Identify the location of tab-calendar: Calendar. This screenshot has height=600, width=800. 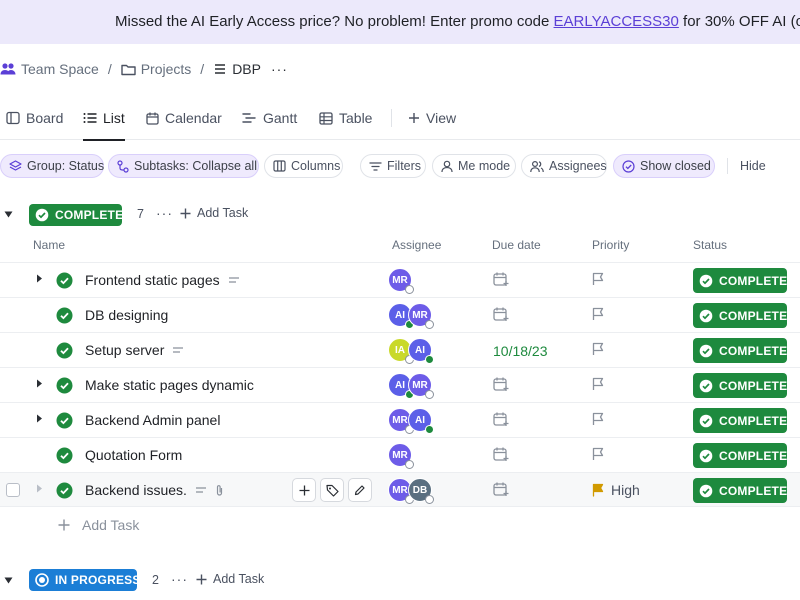
(184, 118).